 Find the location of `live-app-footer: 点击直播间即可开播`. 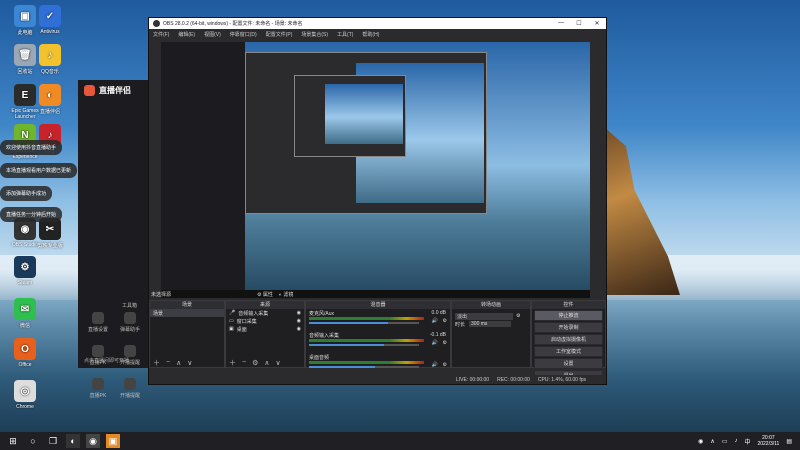

live-app-footer: 点击直播间即可开播 is located at coordinates (106, 360).